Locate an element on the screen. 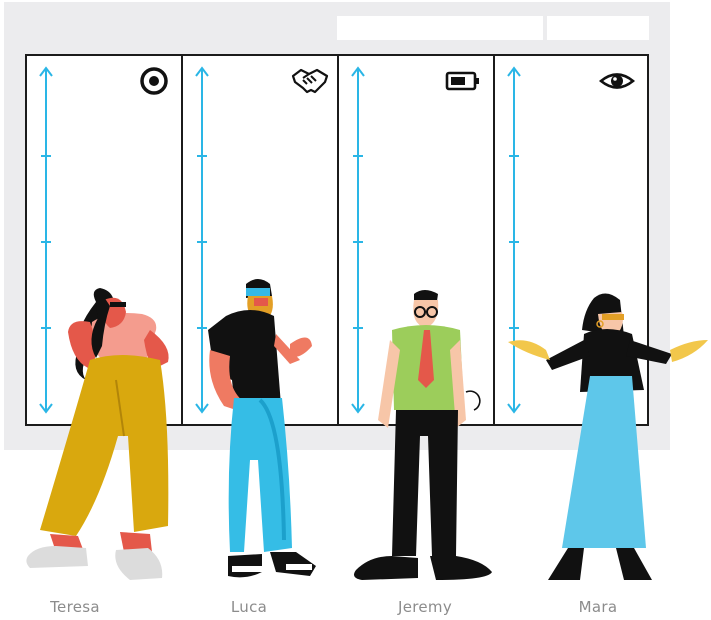 This screenshot has width=711, height=620. person-name-teresa: Teresa is located at coordinates (75, 607).